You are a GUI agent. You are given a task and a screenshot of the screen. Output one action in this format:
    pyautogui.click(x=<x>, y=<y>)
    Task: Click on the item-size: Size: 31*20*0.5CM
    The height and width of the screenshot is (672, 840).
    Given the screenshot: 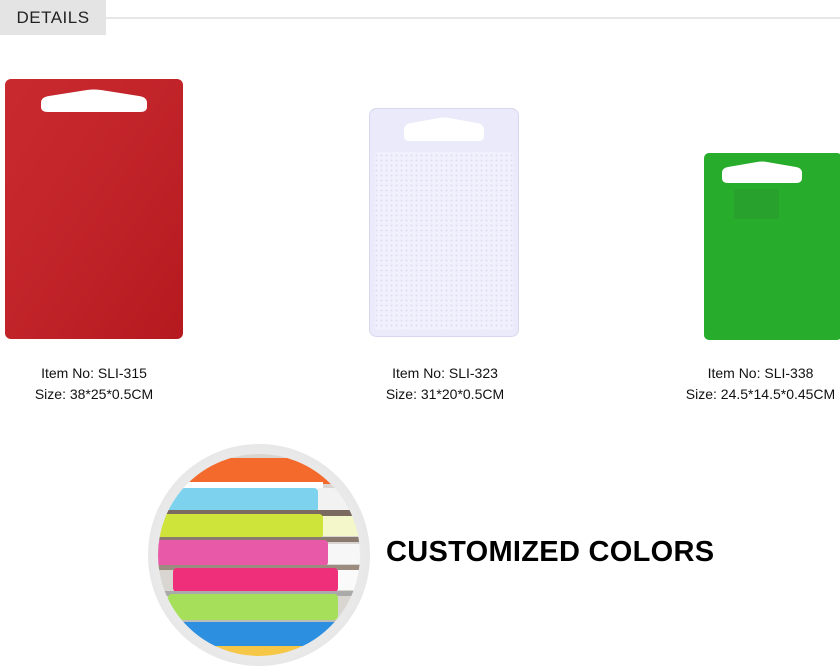 What is the action you would take?
    pyautogui.click(x=445, y=394)
    